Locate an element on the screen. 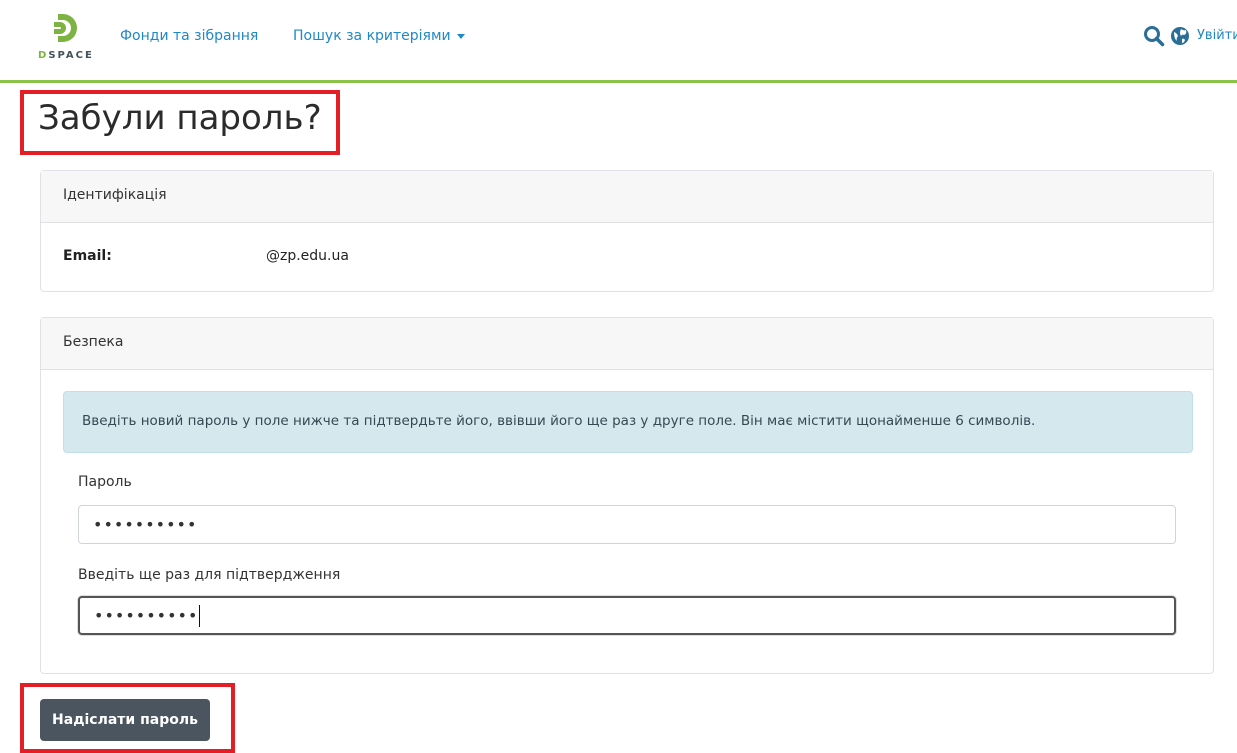 The height and width of the screenshot is (753, 1237). text-cursor is located at coordinates (200, 615).